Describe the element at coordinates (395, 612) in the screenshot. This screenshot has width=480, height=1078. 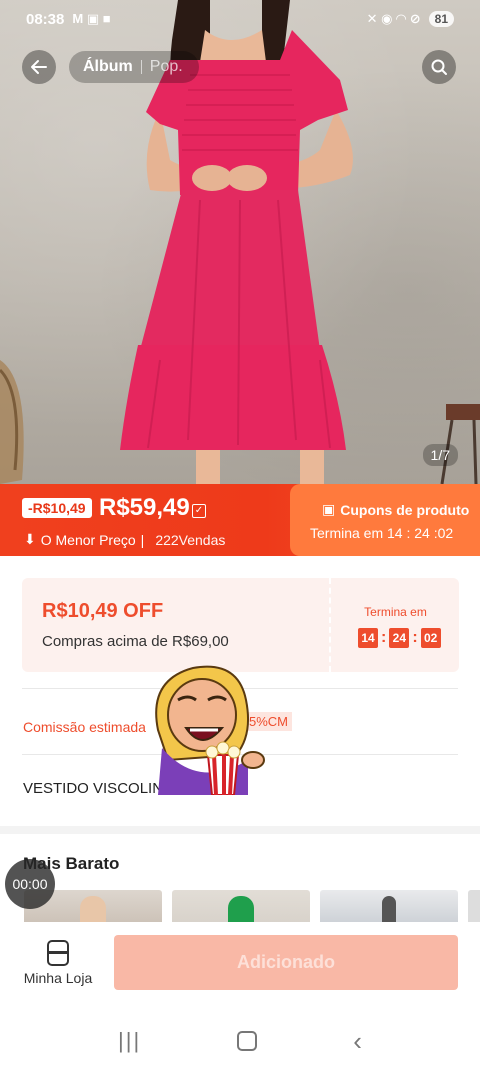
I see `coupon-ends-label: Termina em` at that location.